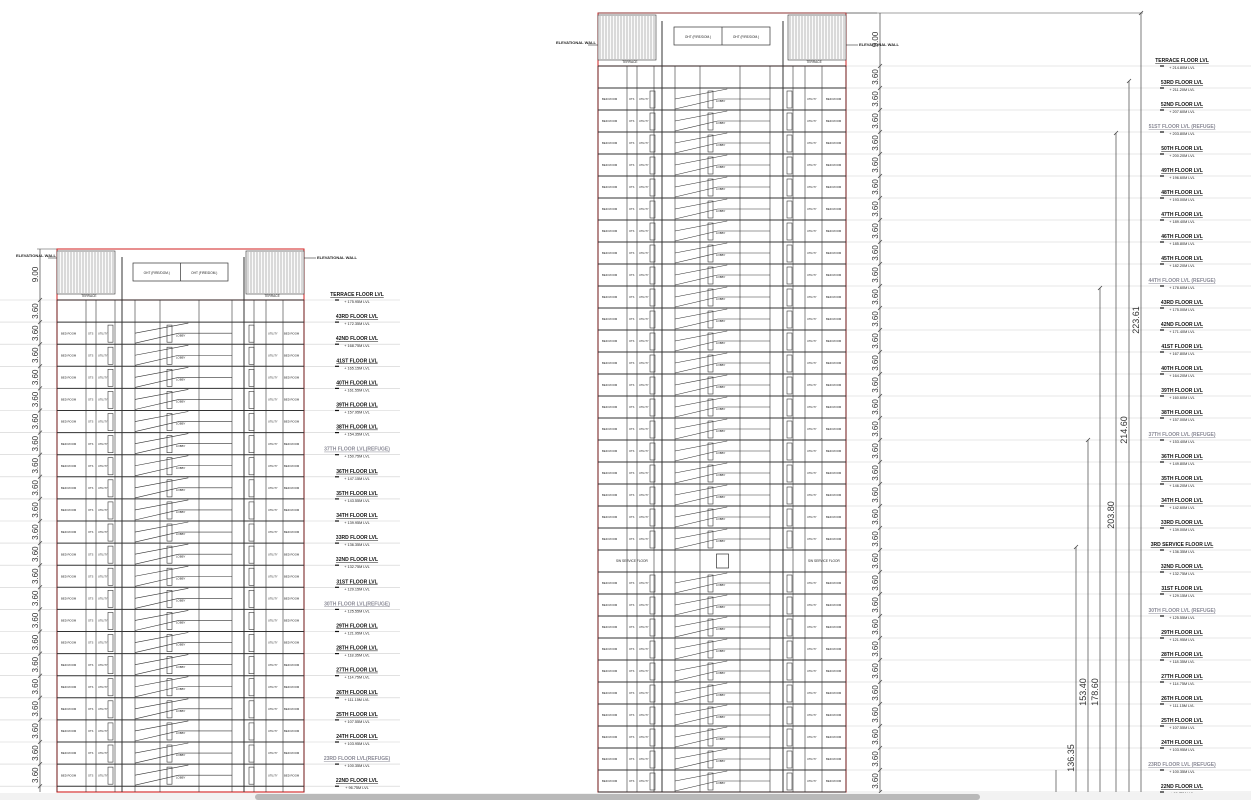 The width and height of the screenshot is (1251, 800). Describe the element at coordinates (617, 797) in the screenshot. I see `scrollbar-thumb` at that location.